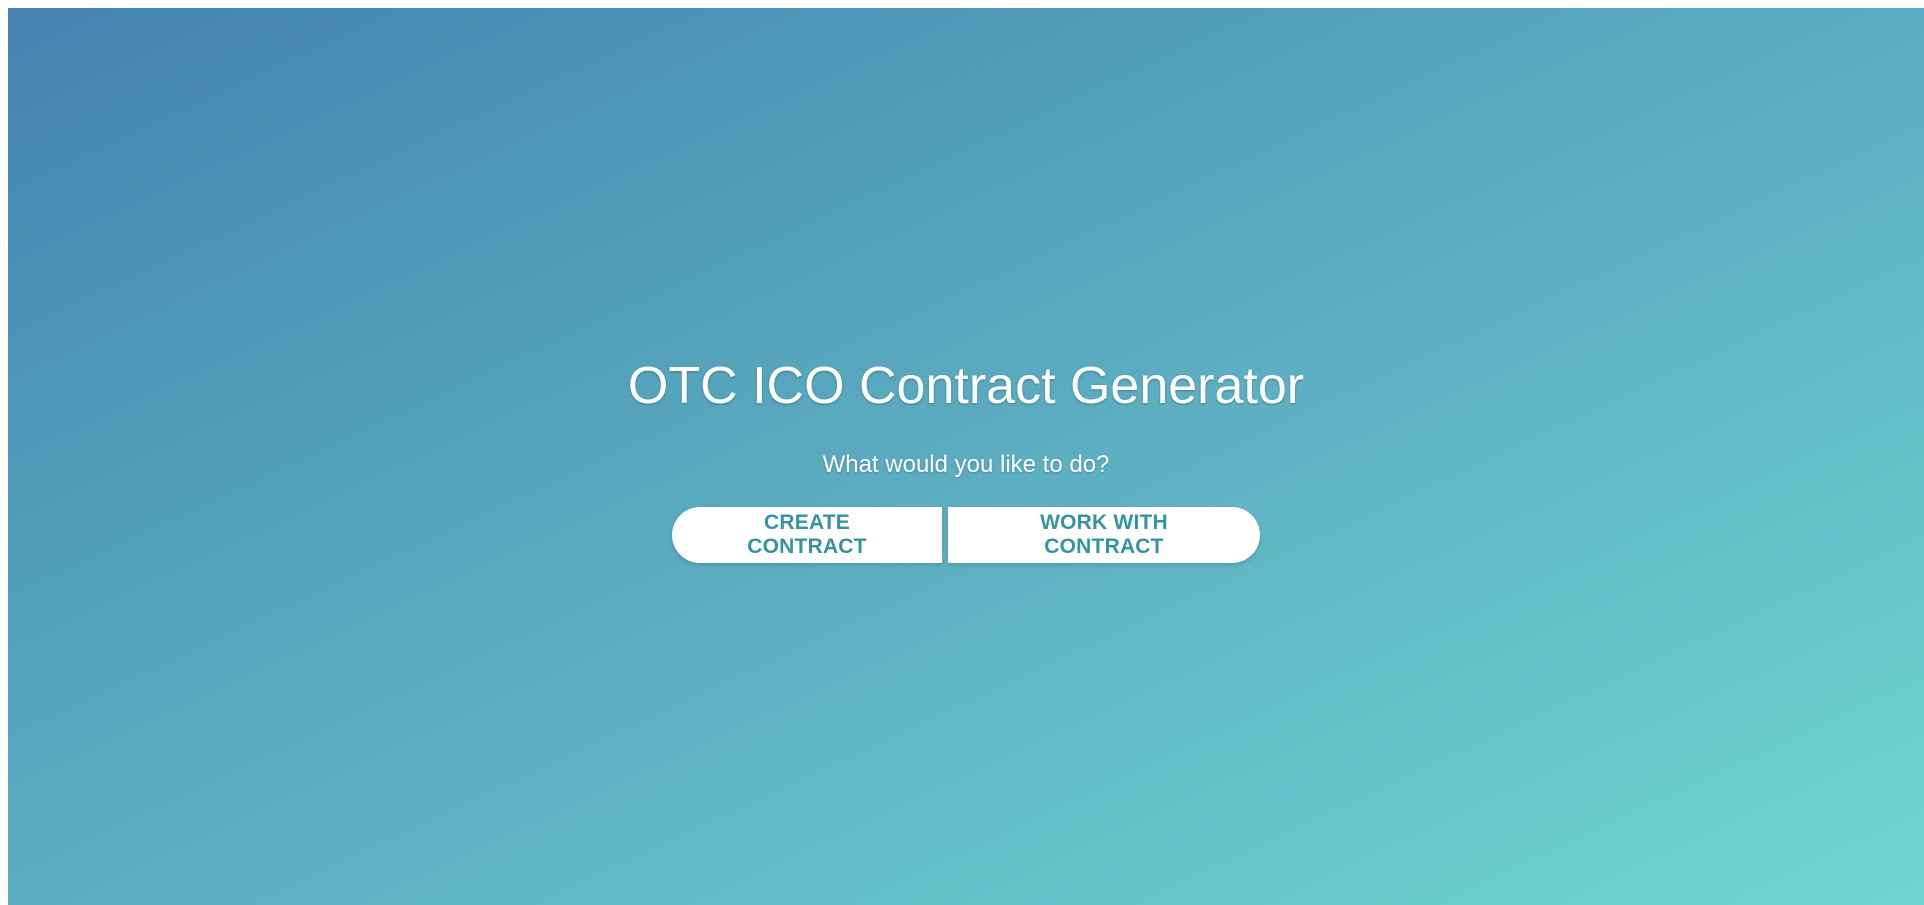 The image size is (1924, 905). I want to click on action-button-group: CREATE CONTRACT WORK WITH CONTRACT, so click(966, 535).